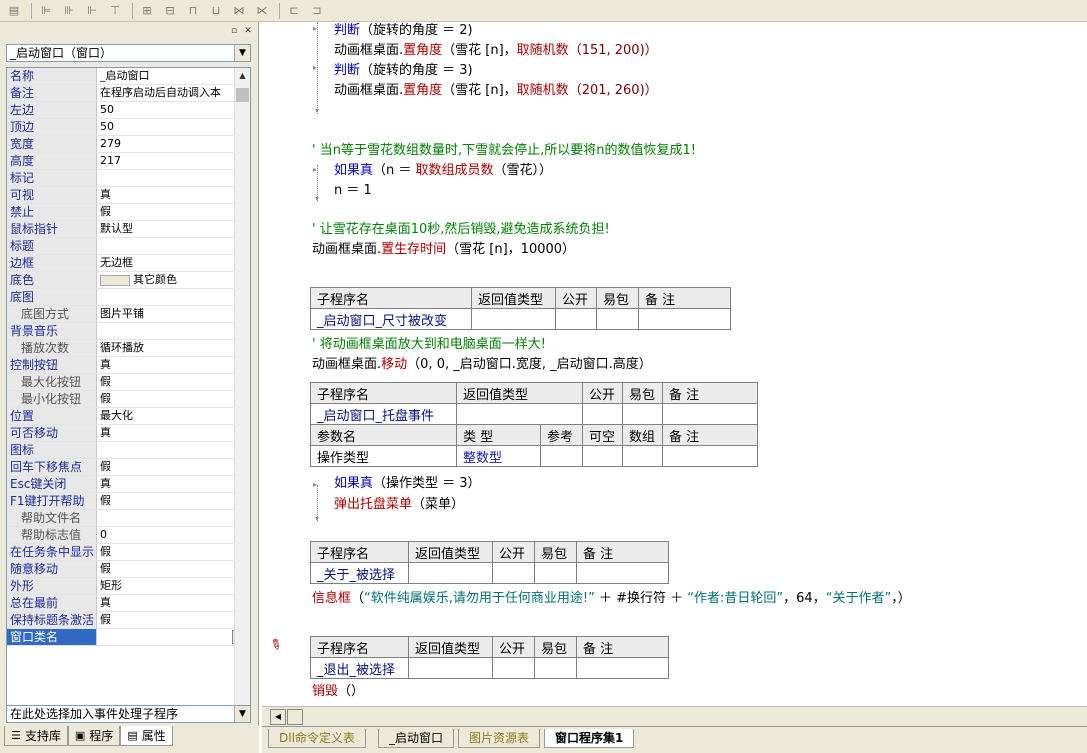 This screenshot has height=753, width=1087. Describe the element at coordinates (173, 535) in the screenshot. I see `property-value: 0` at that location.